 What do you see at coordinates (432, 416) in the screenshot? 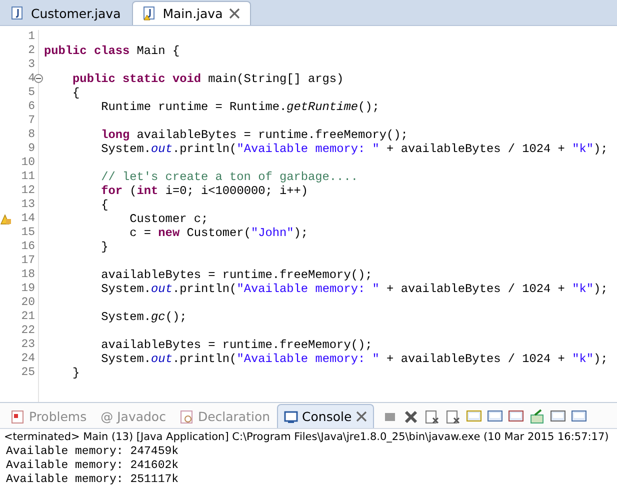
I see `remove-all-icon` at bounding box center [432, 416].